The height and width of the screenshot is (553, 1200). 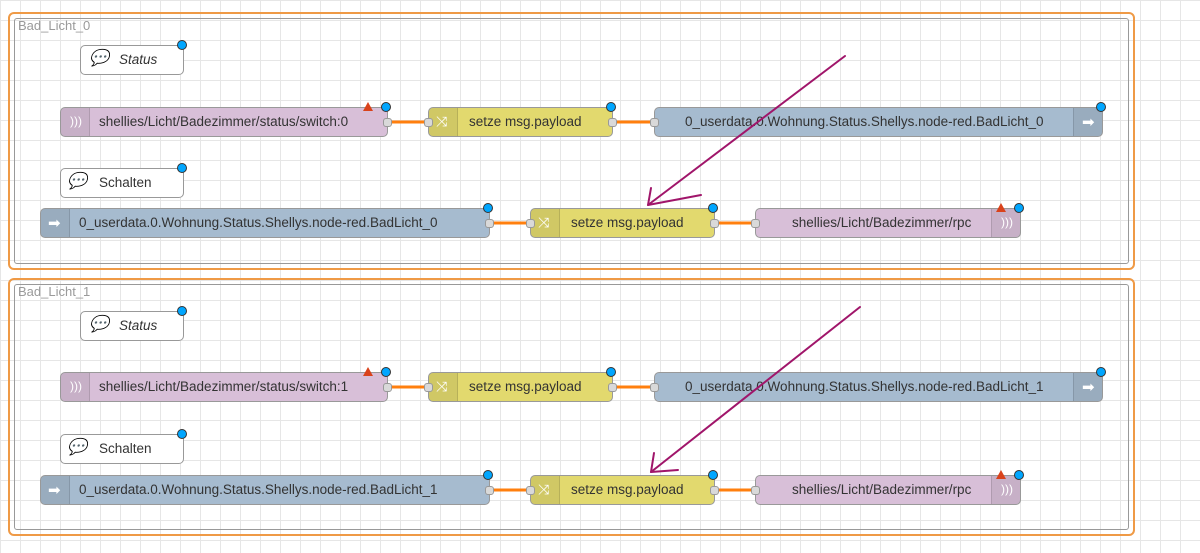 What do you see at coordinates (54, 25) in the screenshot?
I see `group-label: Bad_Licht_0` at bounding box center [54, 25].